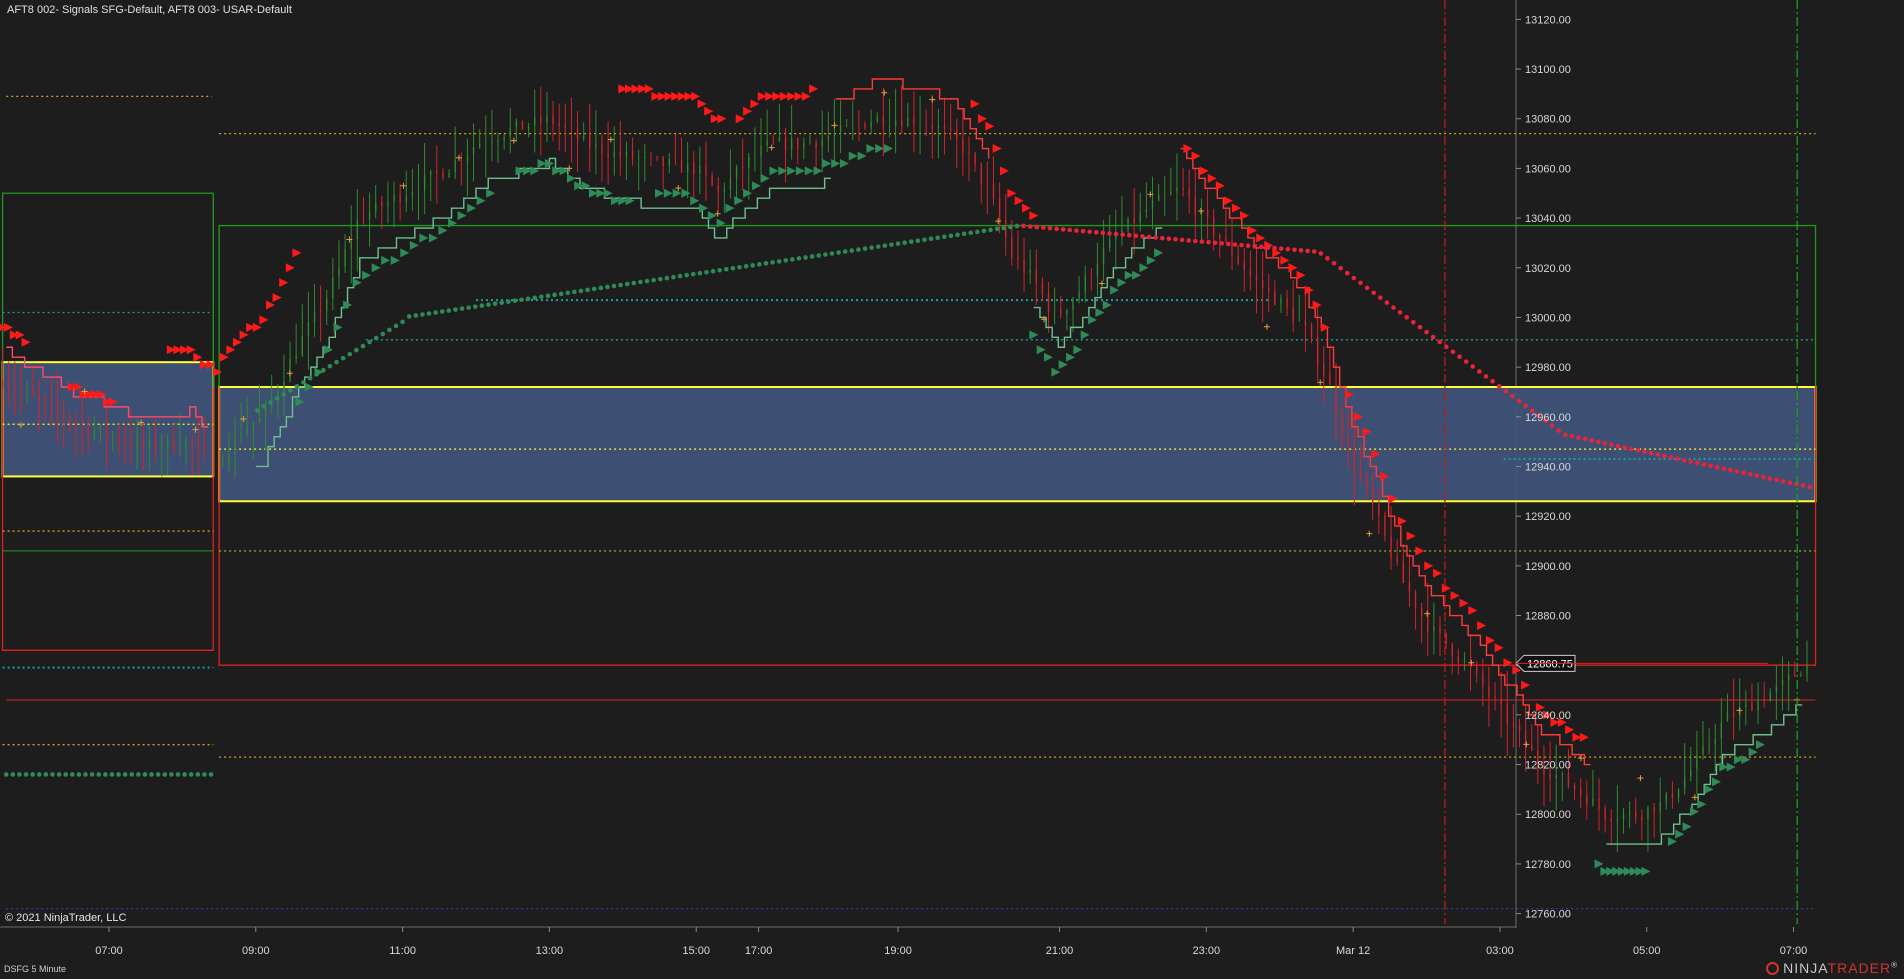  I want to click on price-tick-label: 12980.00, so click(1548, 368).